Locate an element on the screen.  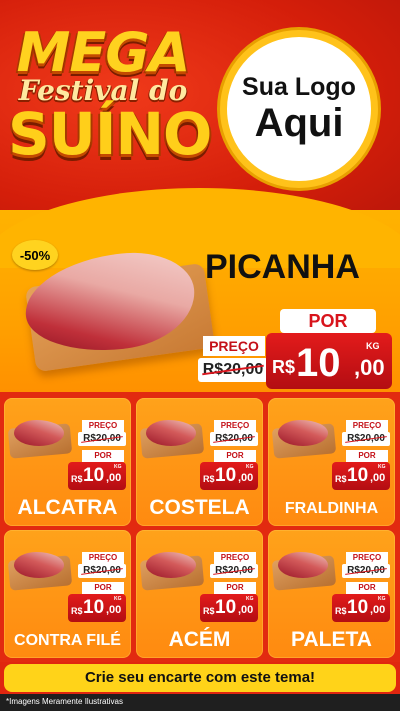
festival-title-logo: MEGA Festival do SUÍNO is located at coordinates (110, 108).